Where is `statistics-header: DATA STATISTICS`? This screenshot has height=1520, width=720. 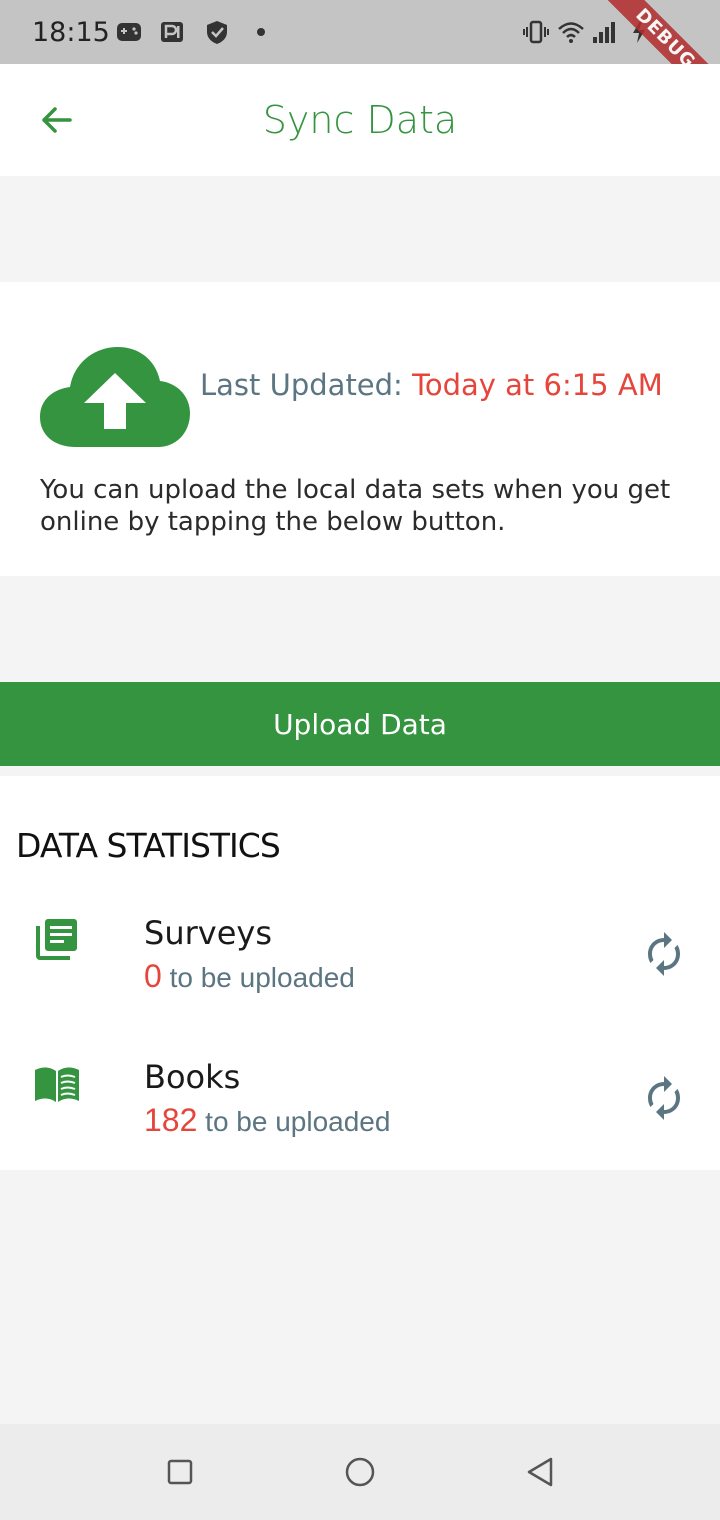 statistics-header: DATA STATISTICS is located at coordinates (148, 845).